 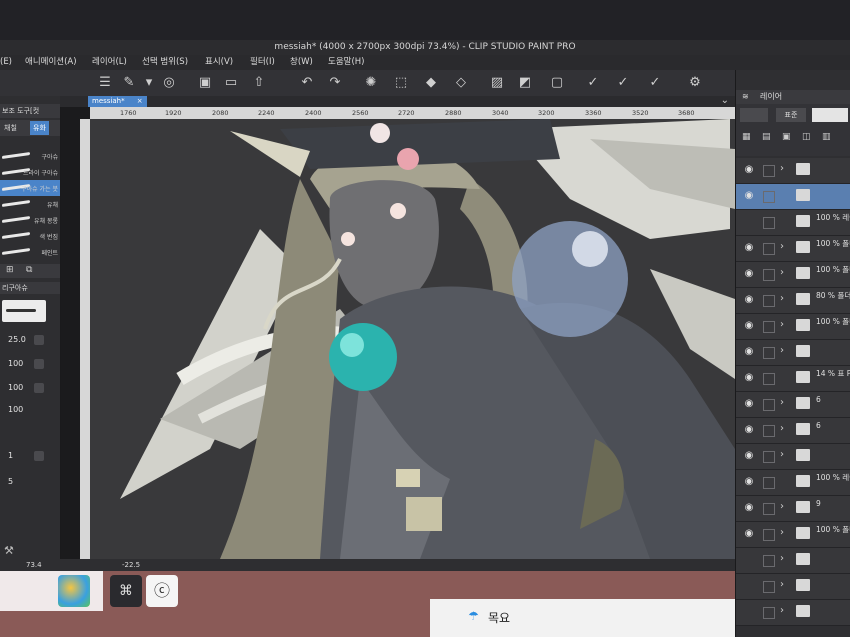 I want to click on clear-icon: ▨, so click(x=497, y=83).